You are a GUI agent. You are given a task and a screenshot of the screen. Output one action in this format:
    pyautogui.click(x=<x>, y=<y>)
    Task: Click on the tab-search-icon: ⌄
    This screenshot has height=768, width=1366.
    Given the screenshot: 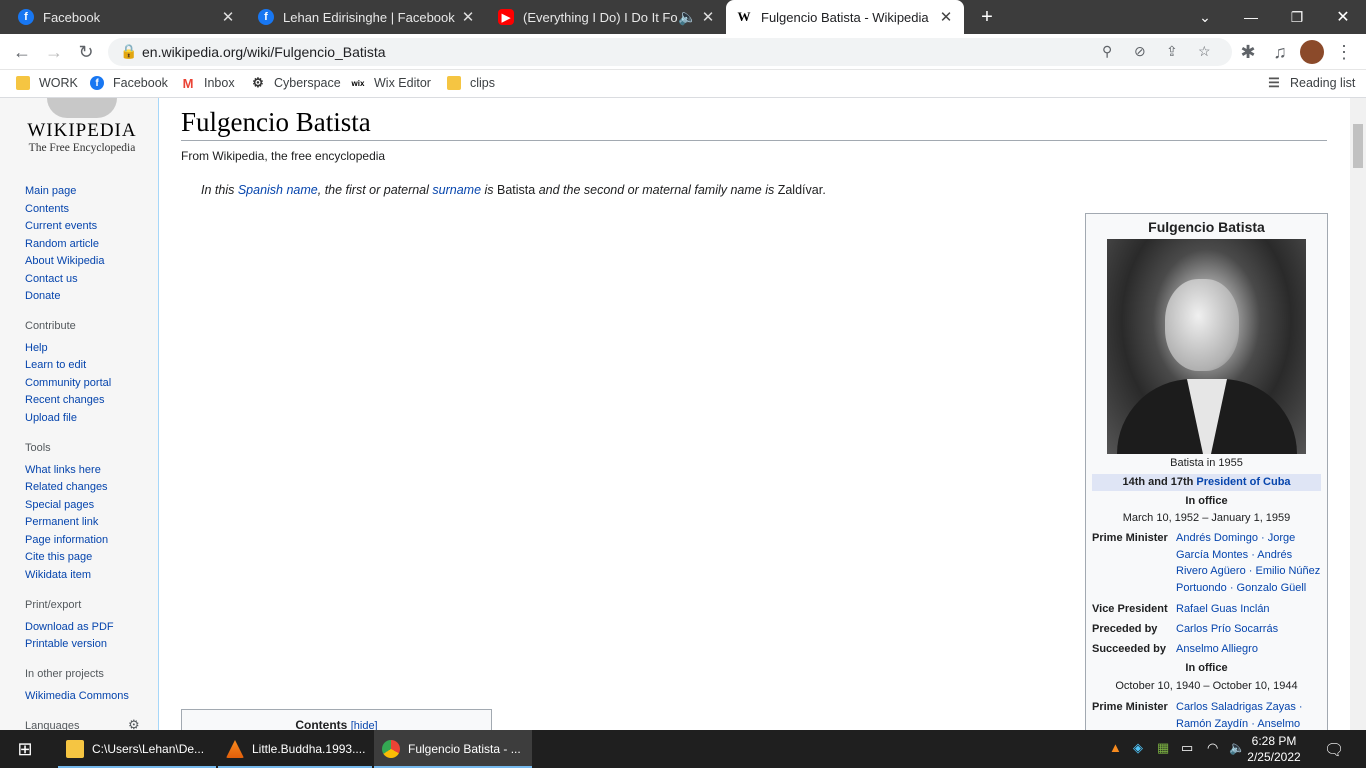 What is the action you would take?
    pyautogui.click(x=1205, y=17)
    